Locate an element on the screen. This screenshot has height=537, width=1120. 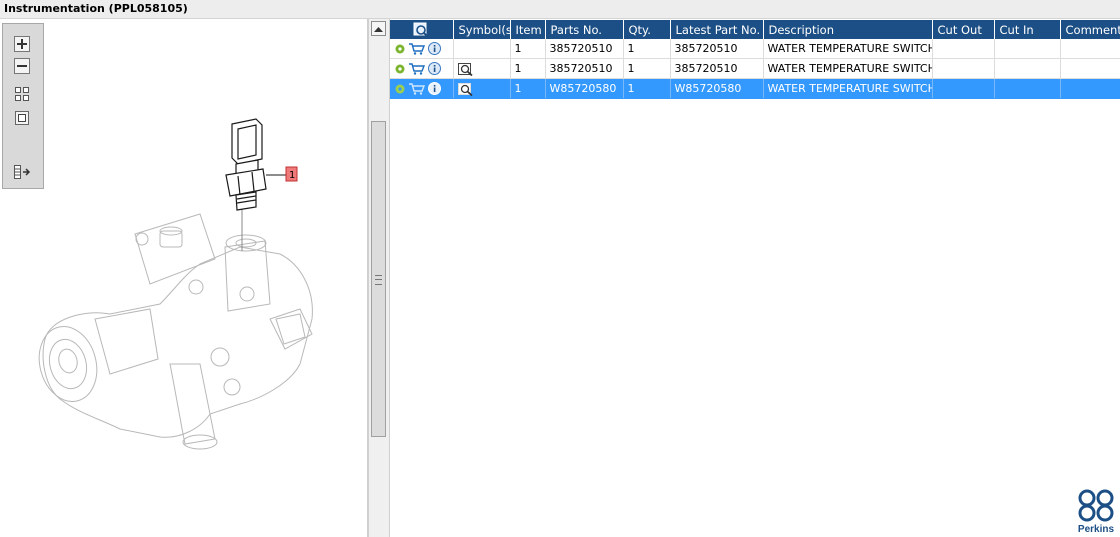
cell-parts-no: W85720580 is located at coordinates (584, 88).